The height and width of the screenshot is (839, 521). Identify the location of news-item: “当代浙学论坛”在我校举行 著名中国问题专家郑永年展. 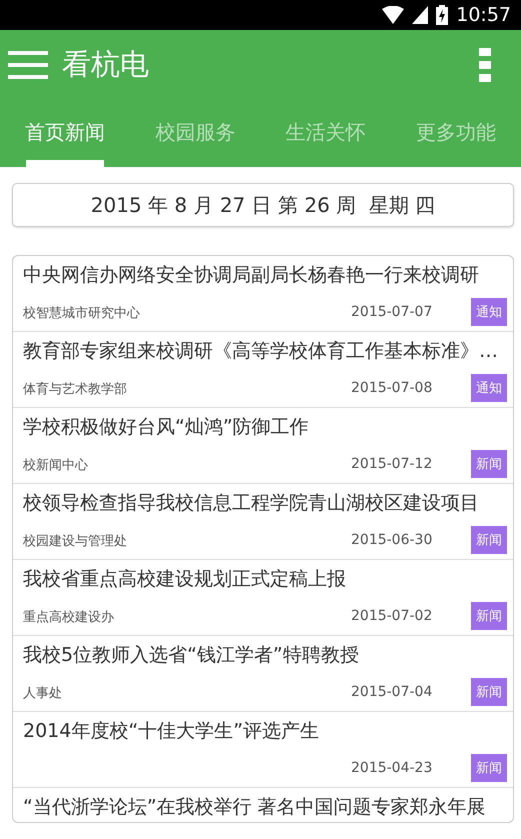
(263, 805).